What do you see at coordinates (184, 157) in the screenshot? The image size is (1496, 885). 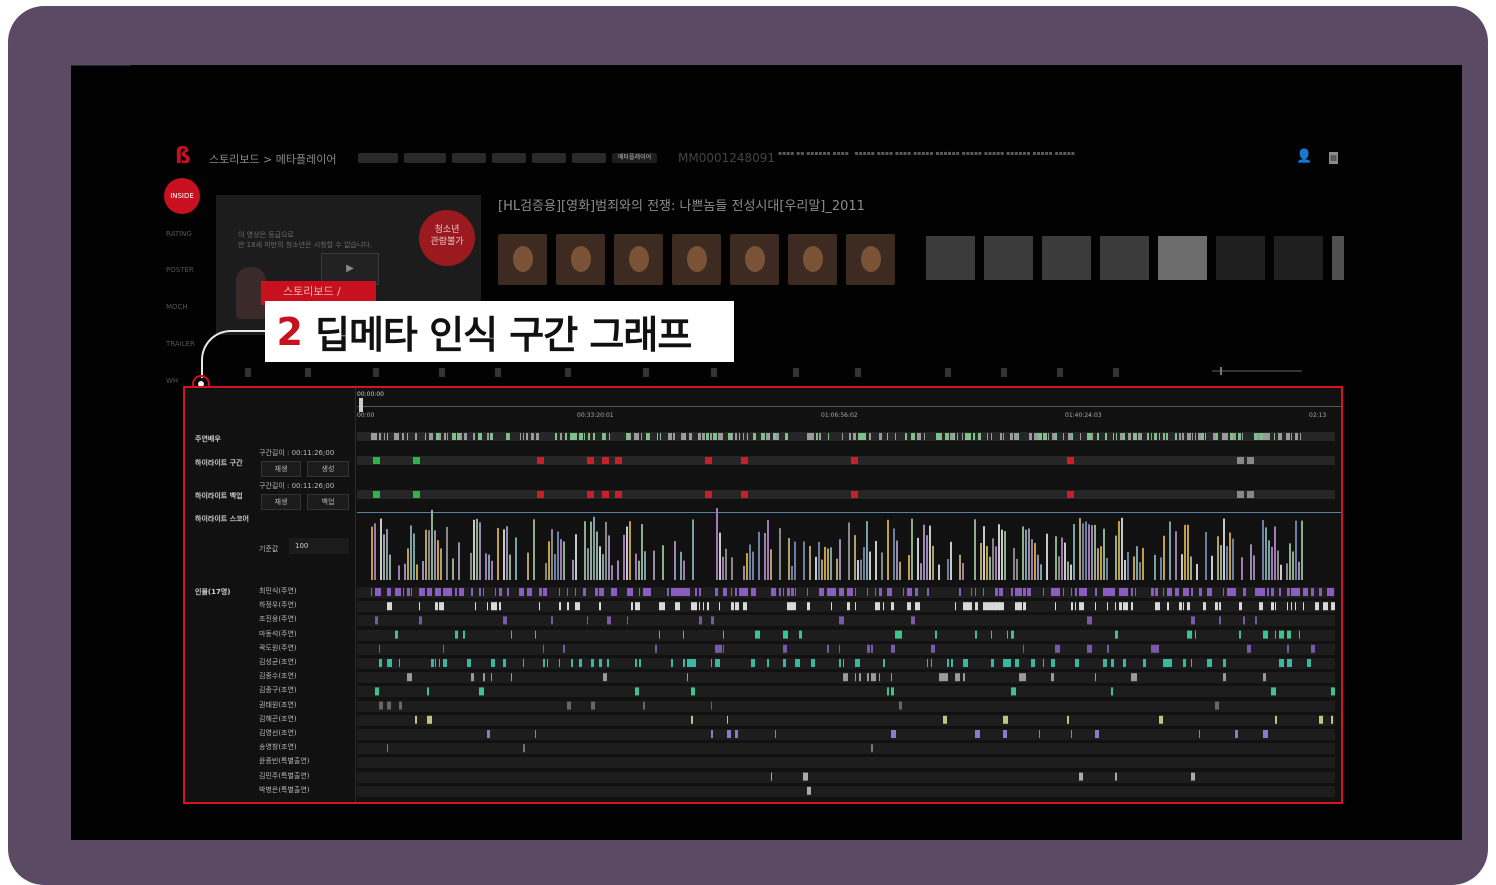 I see `app-logo: ß` at bounding box center [184, 157].